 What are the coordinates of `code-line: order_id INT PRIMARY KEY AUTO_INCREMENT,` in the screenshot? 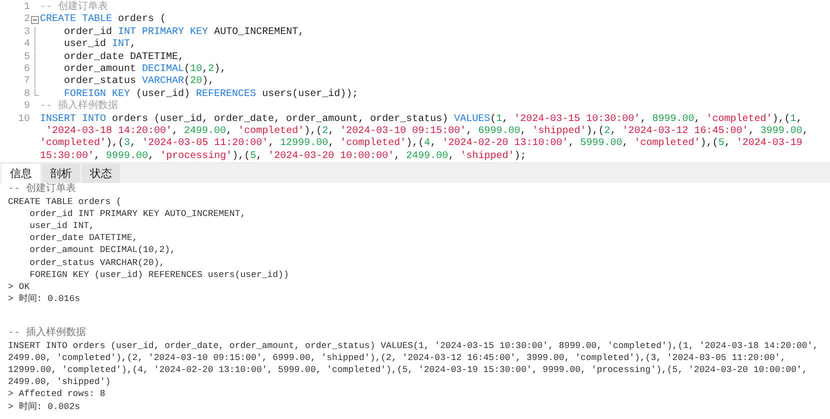 It's located at (183, 32).